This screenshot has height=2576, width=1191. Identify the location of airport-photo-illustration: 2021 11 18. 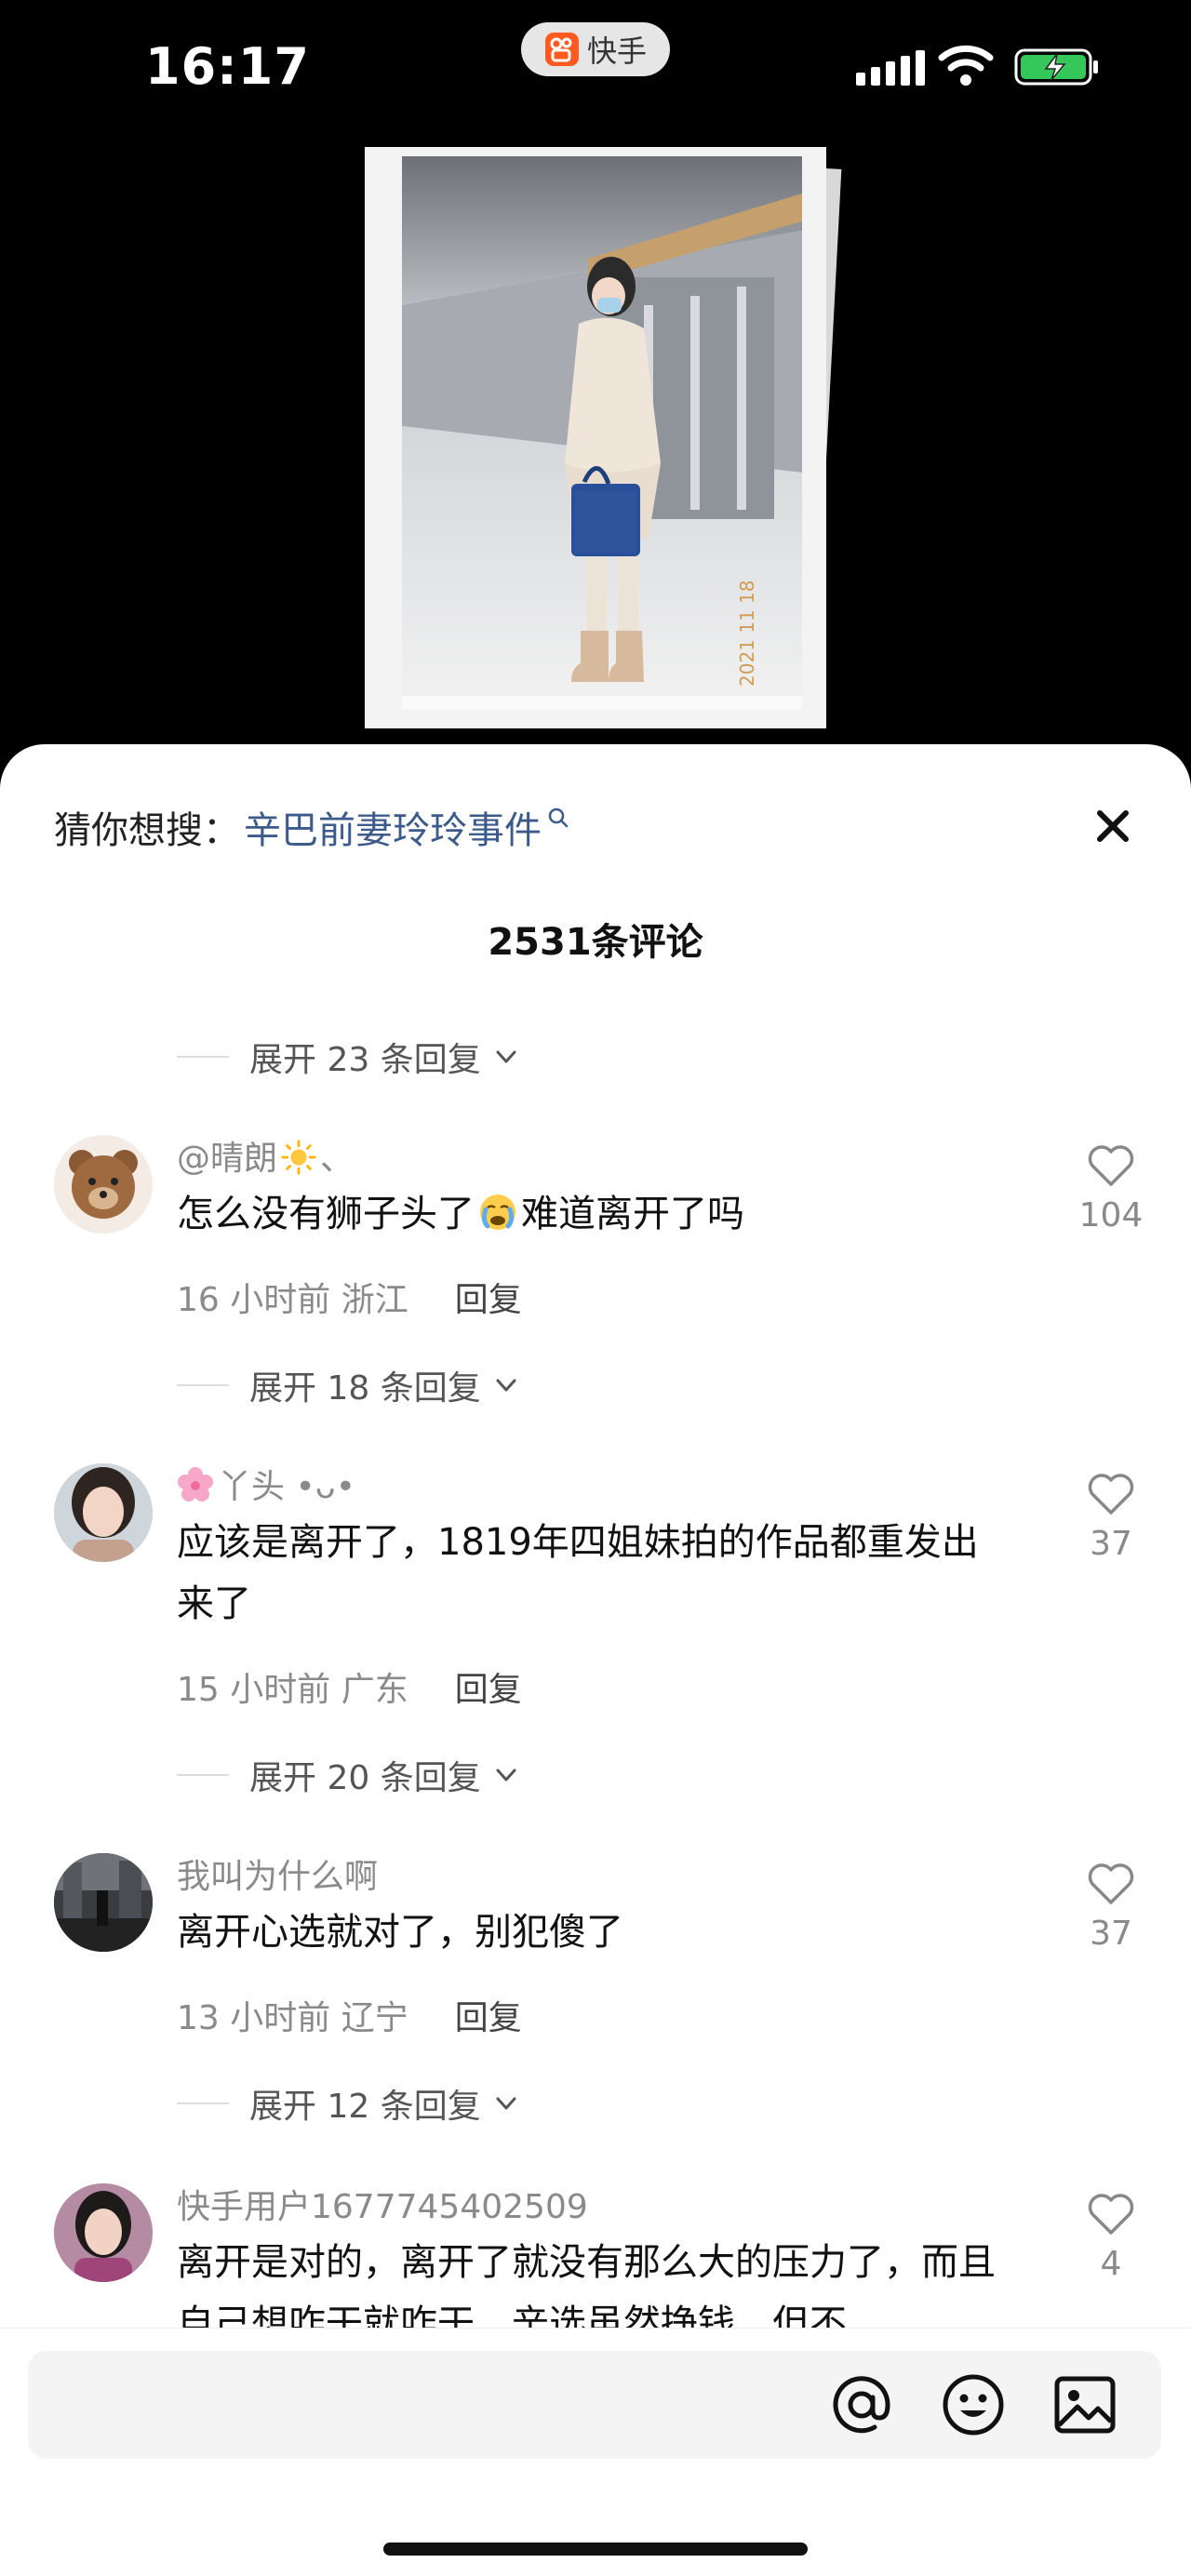
(595, 437).